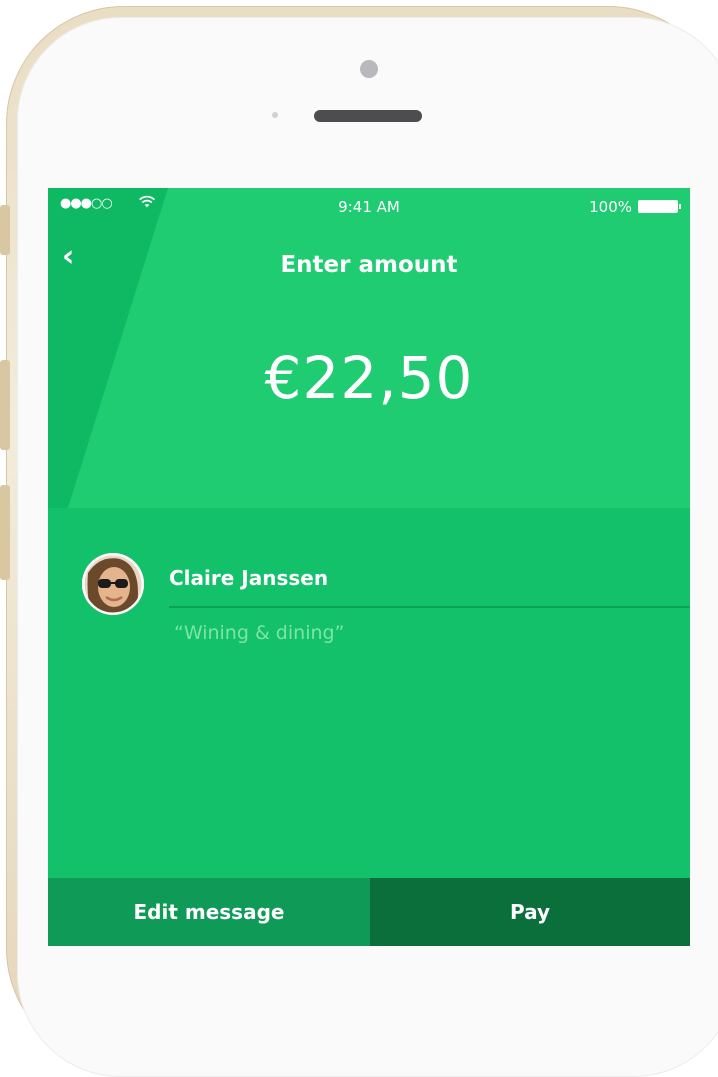 This screenshot has height=1077, width=718. What do you see at coordinates (369, 69) in the screenshot?
I see `front-camera` at bounding box center [369, 69].